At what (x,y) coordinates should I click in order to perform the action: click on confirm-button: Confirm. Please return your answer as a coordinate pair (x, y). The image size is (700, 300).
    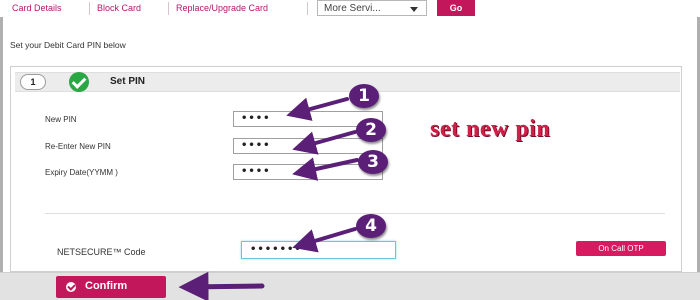
    Looking at the image, I should click on (111, 287).